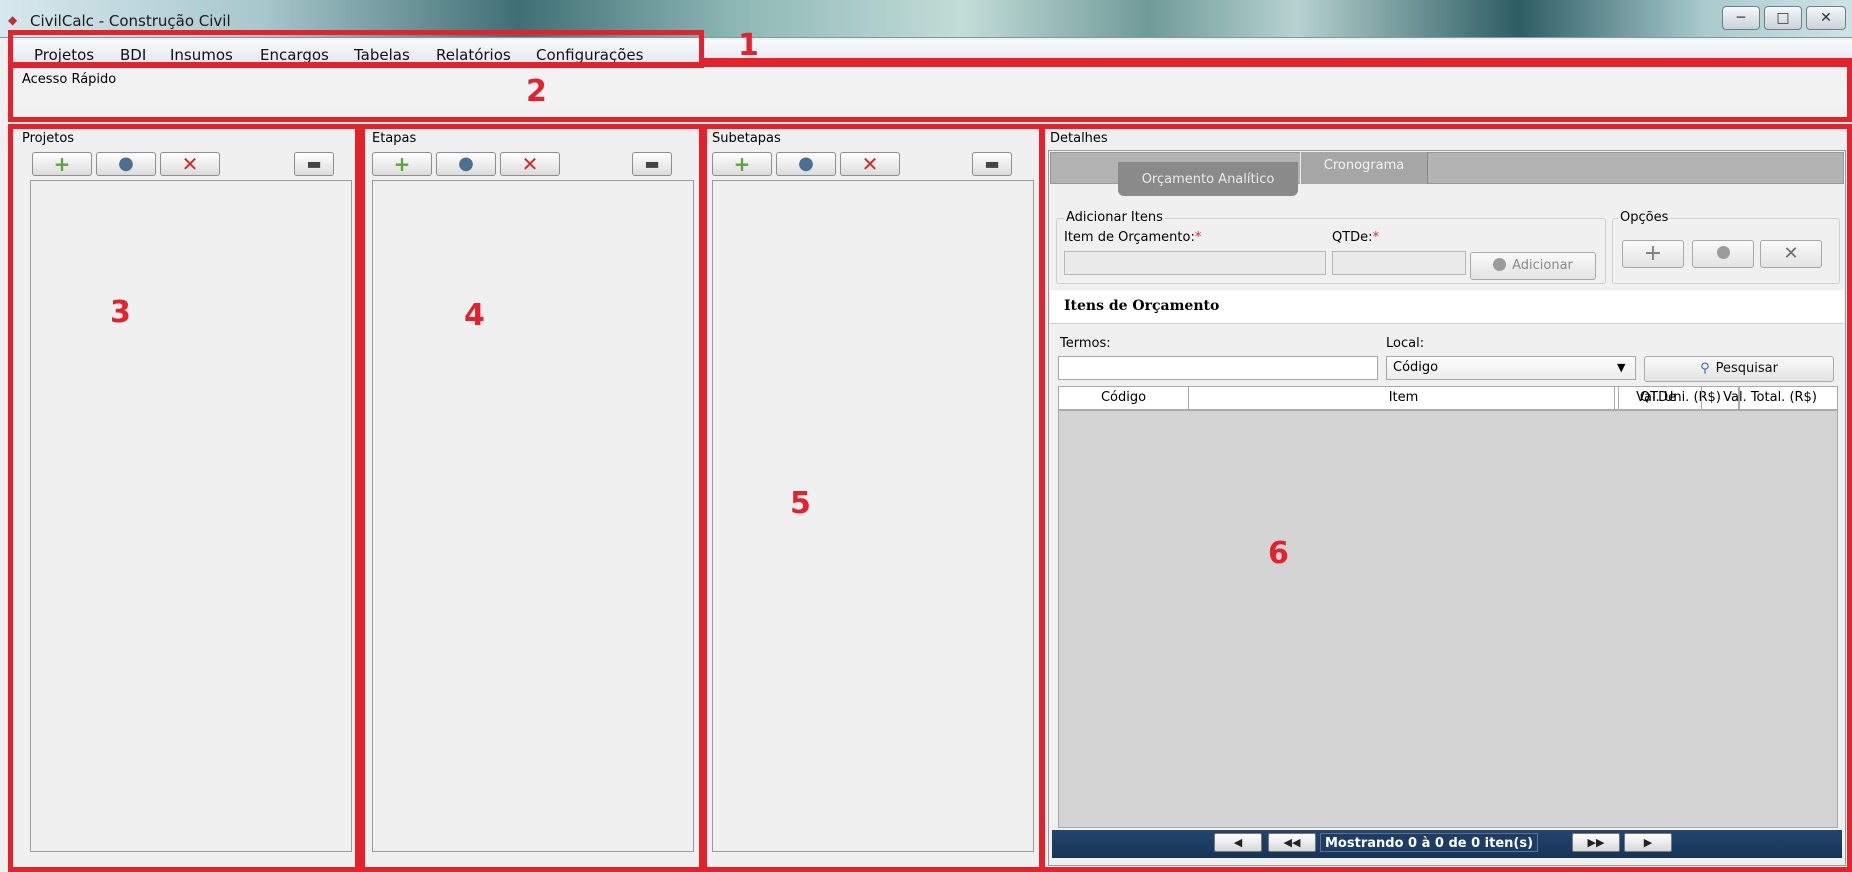 This screenshot has width=1852, height=872. What do you see at coordinates (1278, 553) in the screenshot?
I see `annotation-number-6: 6` at bounding box center [1278, 553].